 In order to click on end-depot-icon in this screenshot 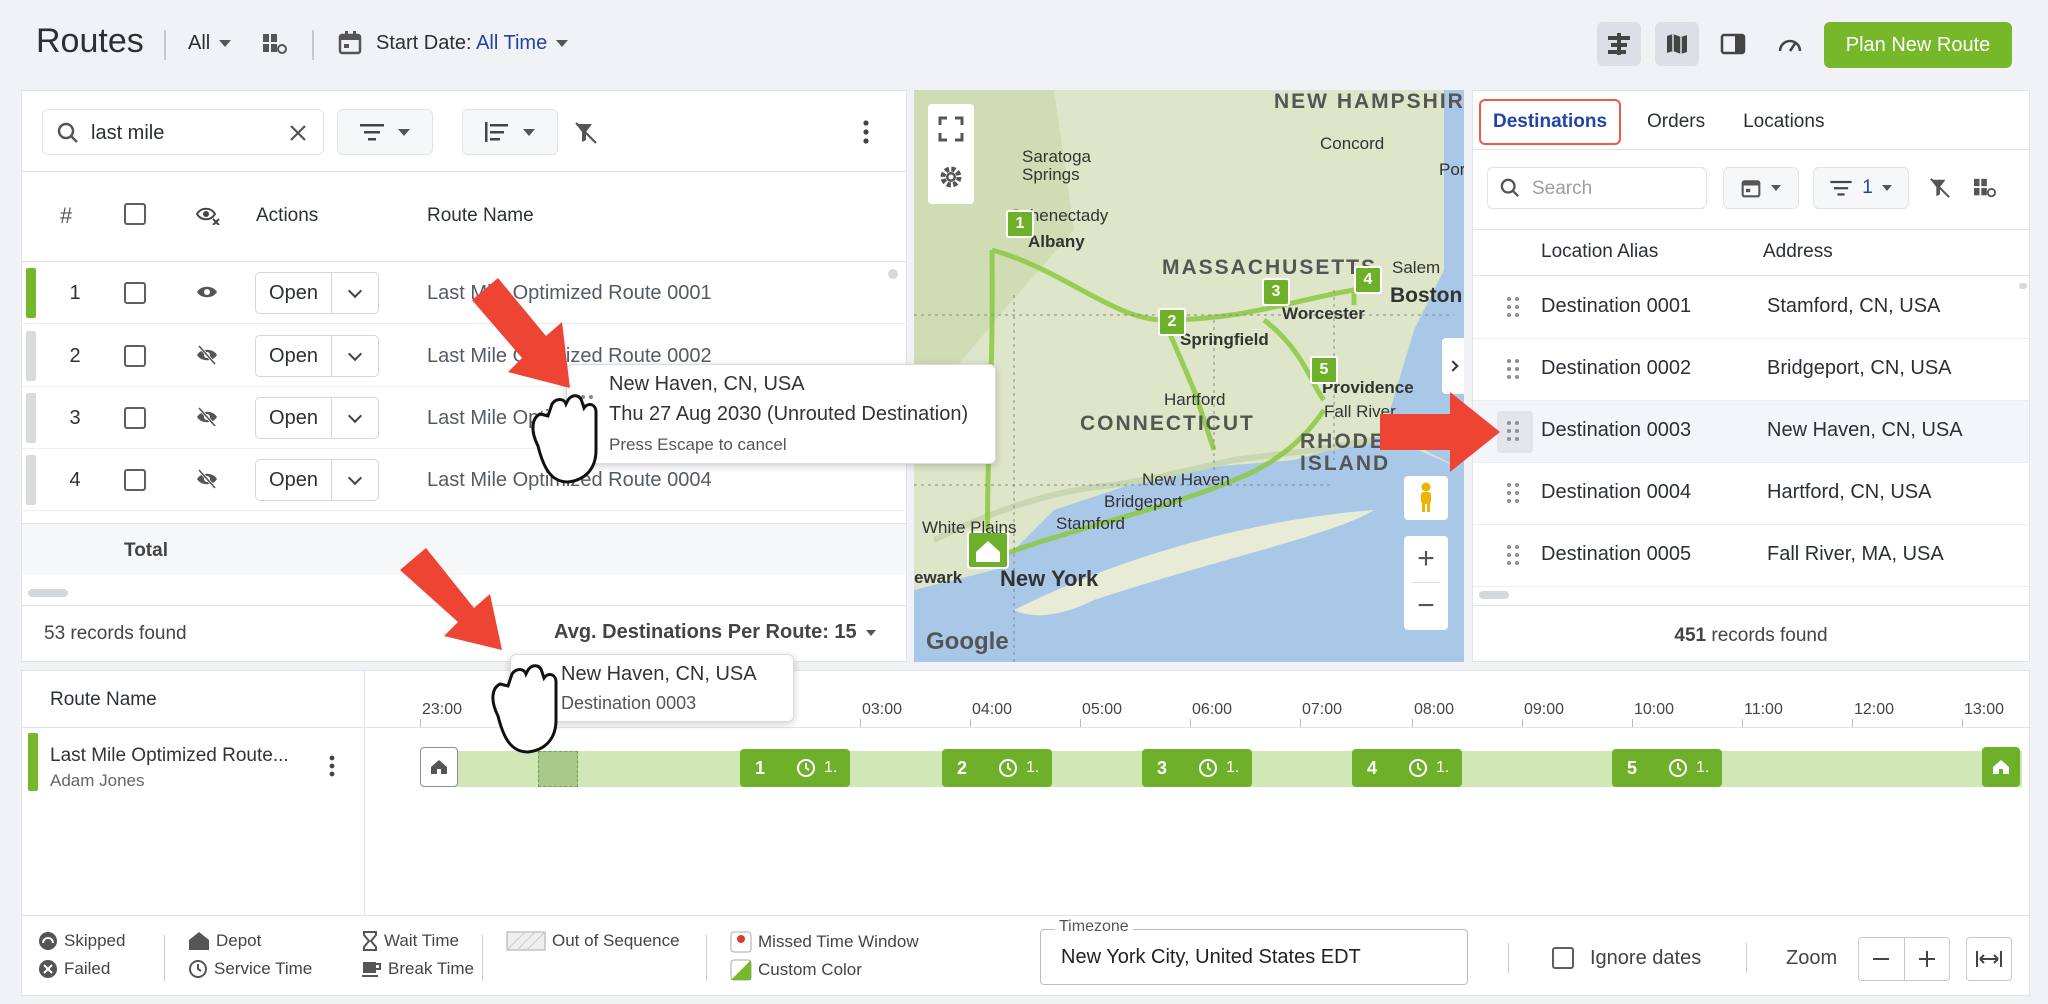, I will do `click(2001, 767)`.